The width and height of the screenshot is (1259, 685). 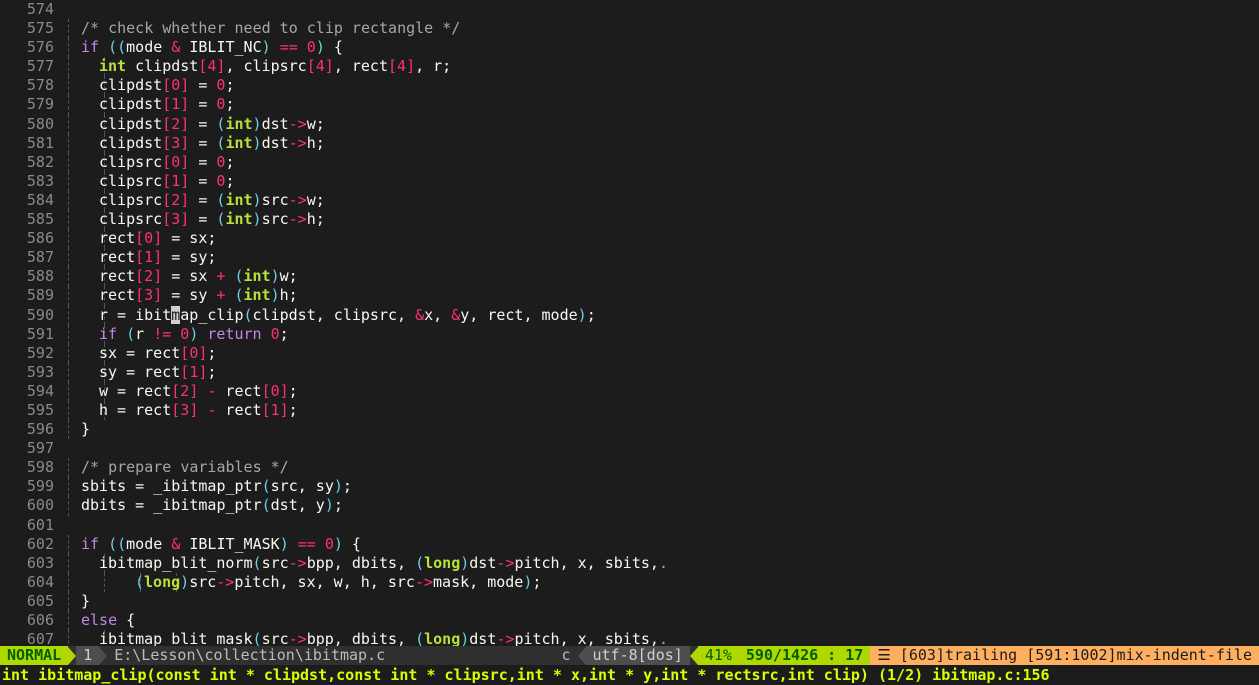 What do you see at coordinates (221, 544) in the screenshot?
I see `code-text: if ((mode & IBLIT_MASK) == 0) {` at bounding box center [221, 544].